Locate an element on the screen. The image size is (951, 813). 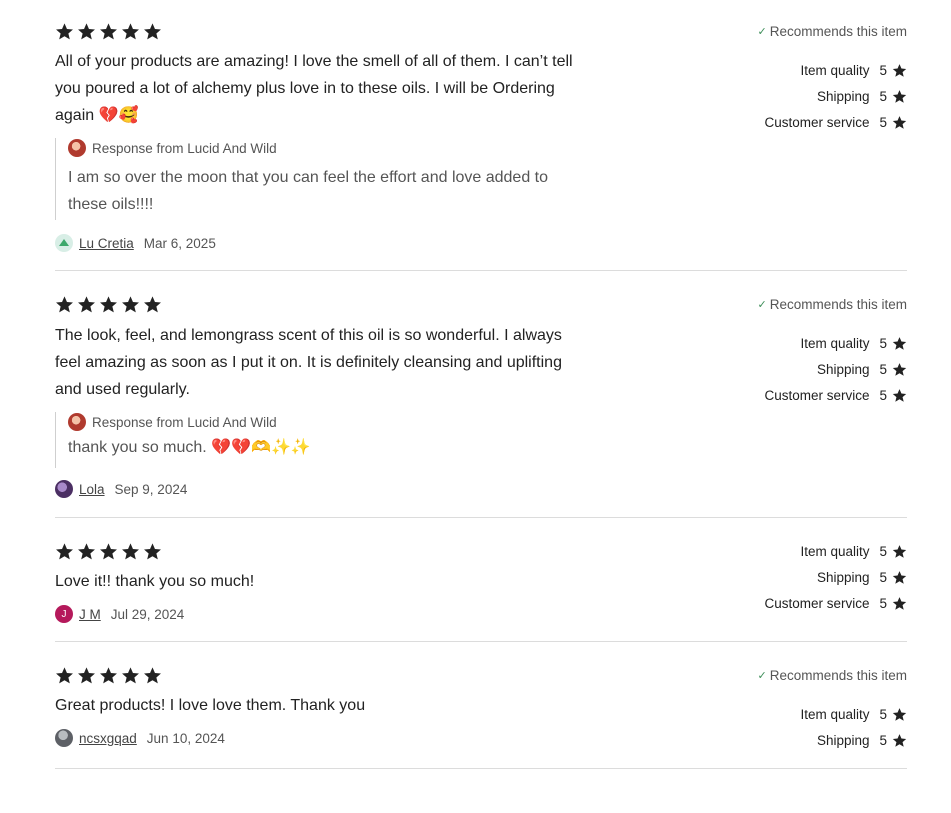
sub-ratings: Item quality 5 Shipping 5 is located at coordinates (853, 727).